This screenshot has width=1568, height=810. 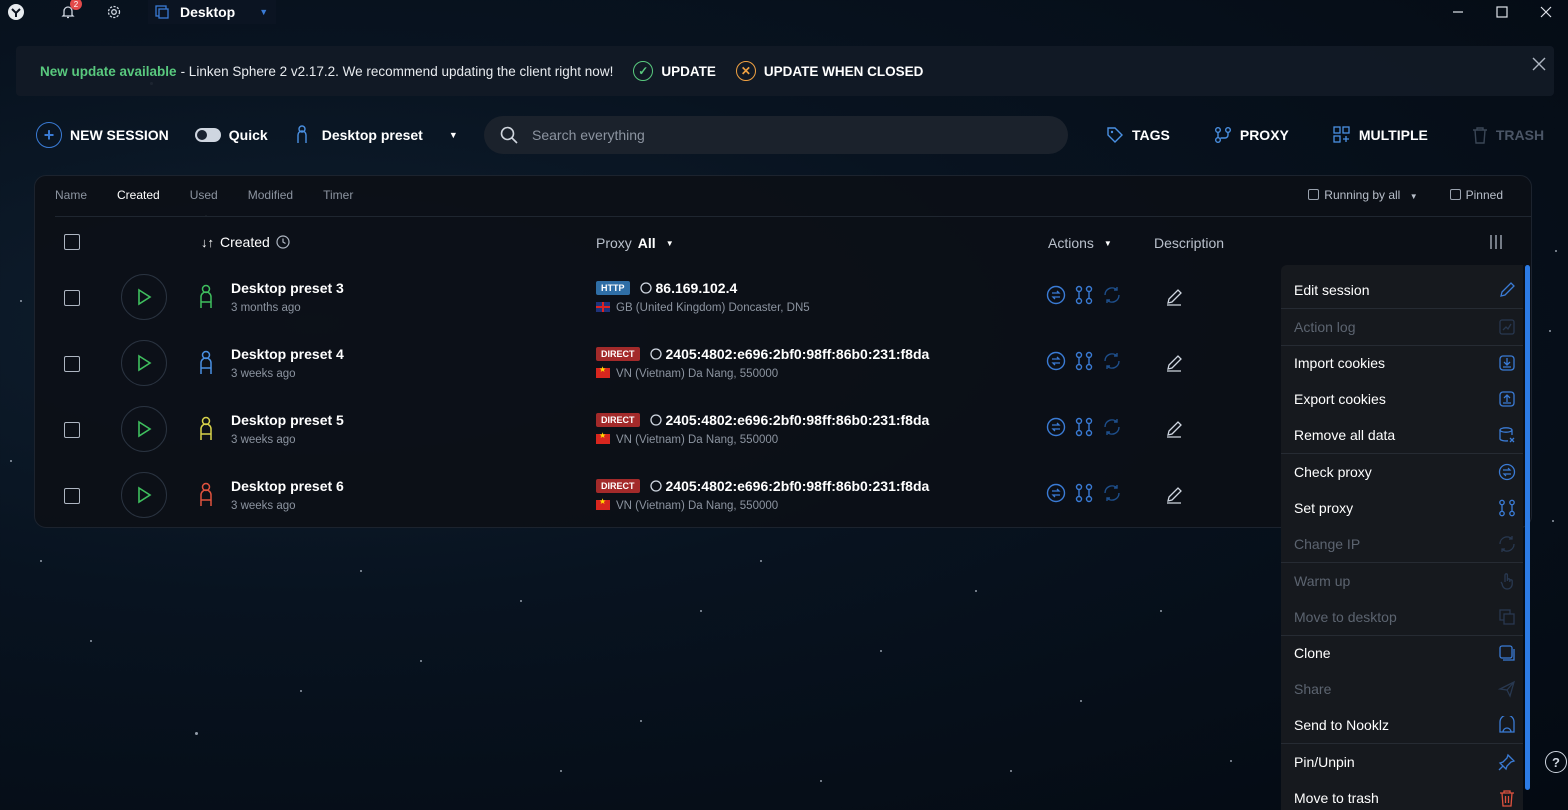 I want to click on sort-tab-created: Created, so click(x=138, y=195).